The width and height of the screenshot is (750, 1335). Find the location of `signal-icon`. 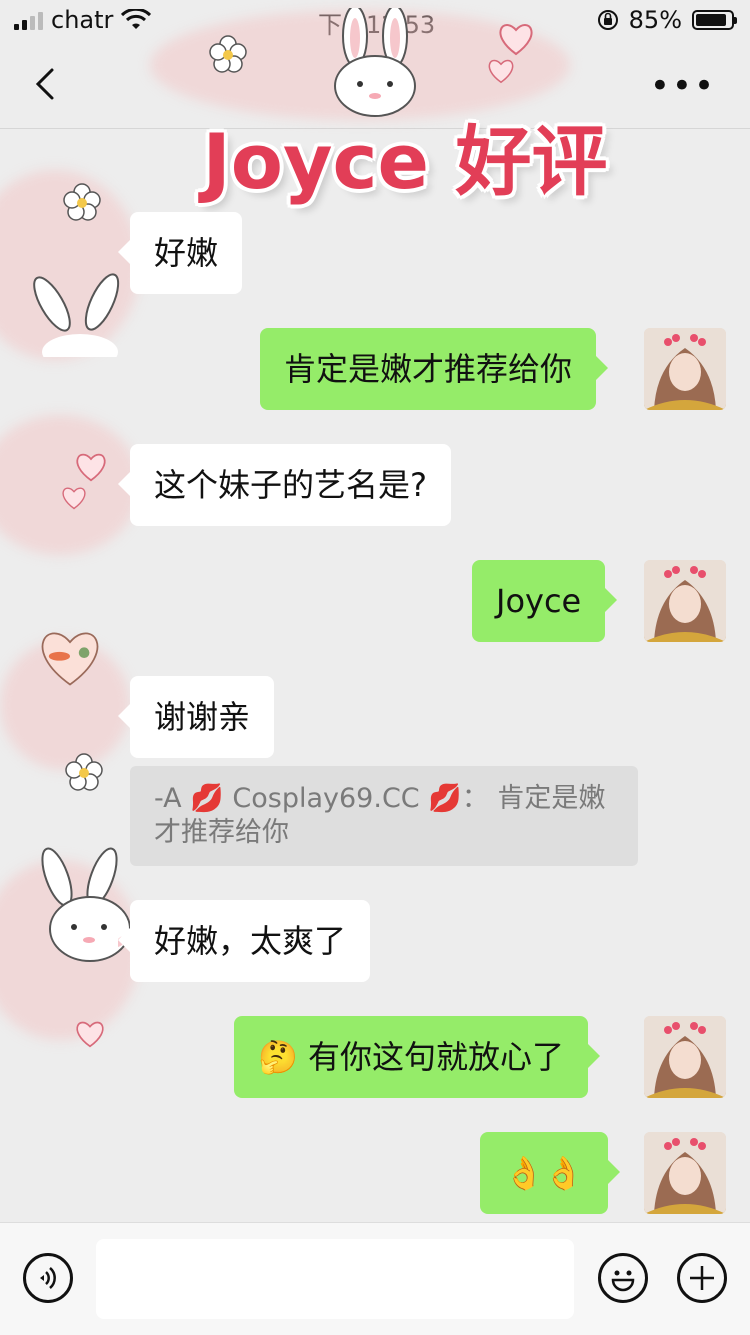

signal-icon is located at coordinates (28, 20).